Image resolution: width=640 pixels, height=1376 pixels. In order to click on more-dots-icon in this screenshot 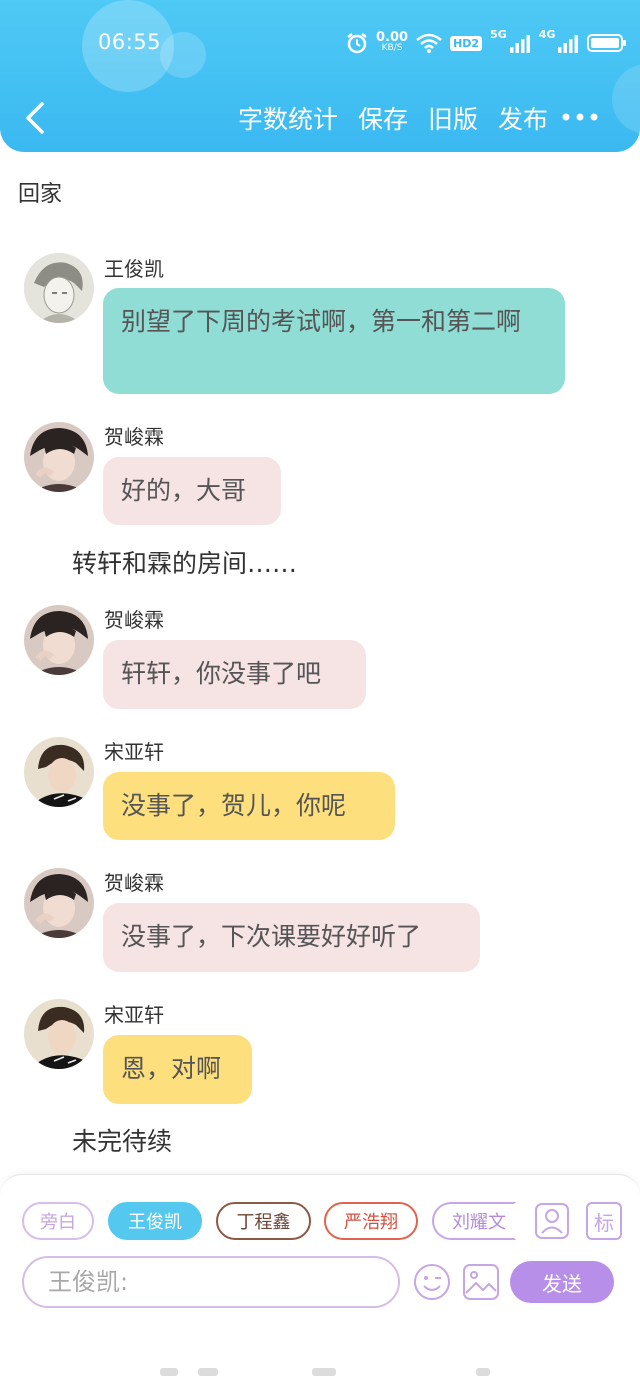, I will do `click(580, 117)`.